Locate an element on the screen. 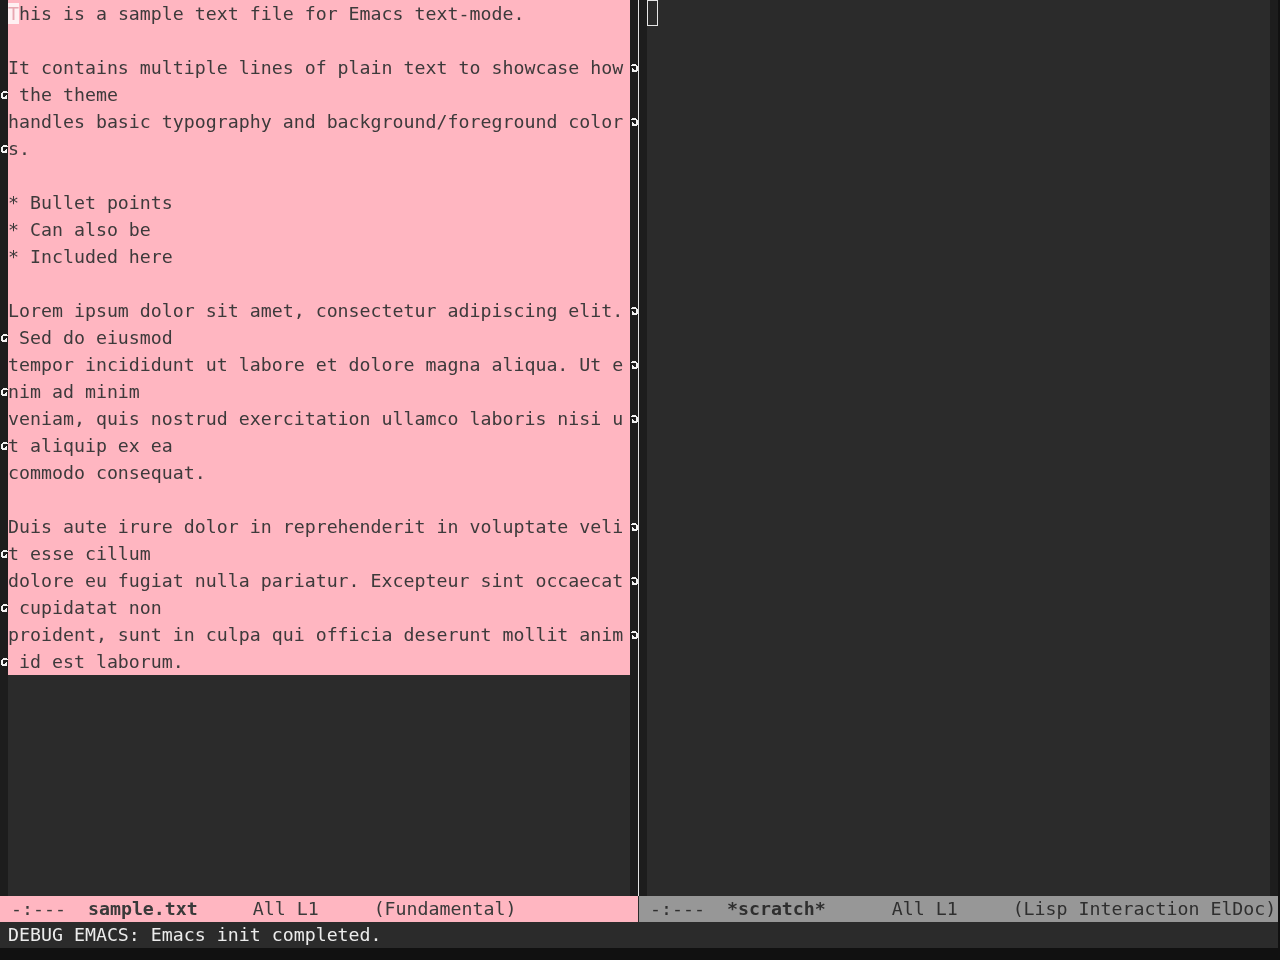  text-line: s. is located at coordinates (19, 148).